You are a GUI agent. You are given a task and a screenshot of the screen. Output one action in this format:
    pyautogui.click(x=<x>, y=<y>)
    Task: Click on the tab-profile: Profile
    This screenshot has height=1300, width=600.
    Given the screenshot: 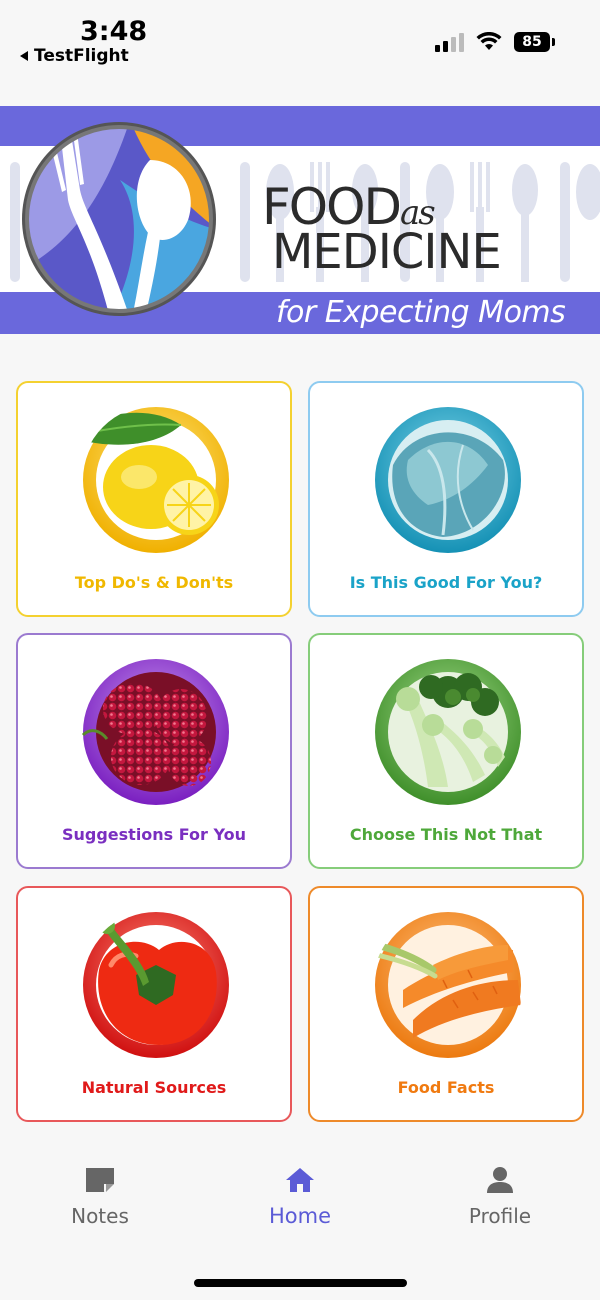 What is the action you would take?
    pyautogui.click(x=500, y=1197)
    